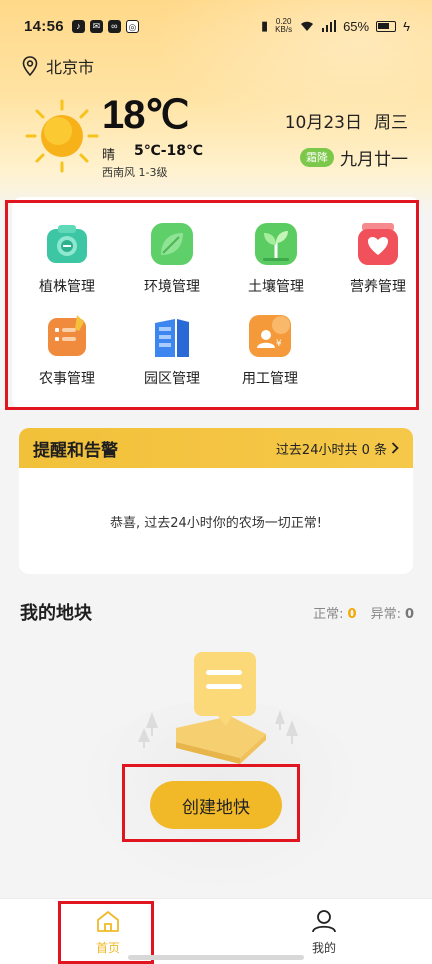 The image size is (432, 964). I want to click on plots-stats: 正常: 0 异常: 0, so click(363, 612).